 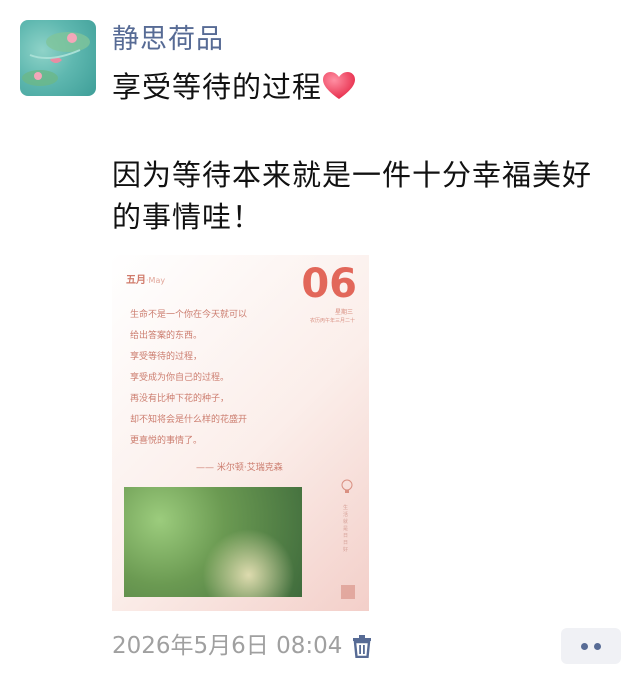 What do you see at coordinates (180, 399) in the screenshot?
I see `poem-line: 再没有比种下花的种子，` at bounding box center [180, 399].